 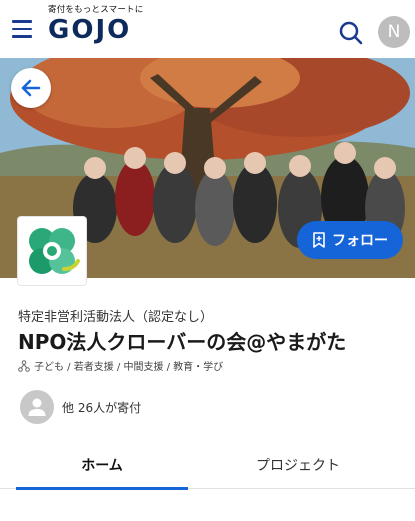 I want to click on network-icon, so click(x=24, y=365).